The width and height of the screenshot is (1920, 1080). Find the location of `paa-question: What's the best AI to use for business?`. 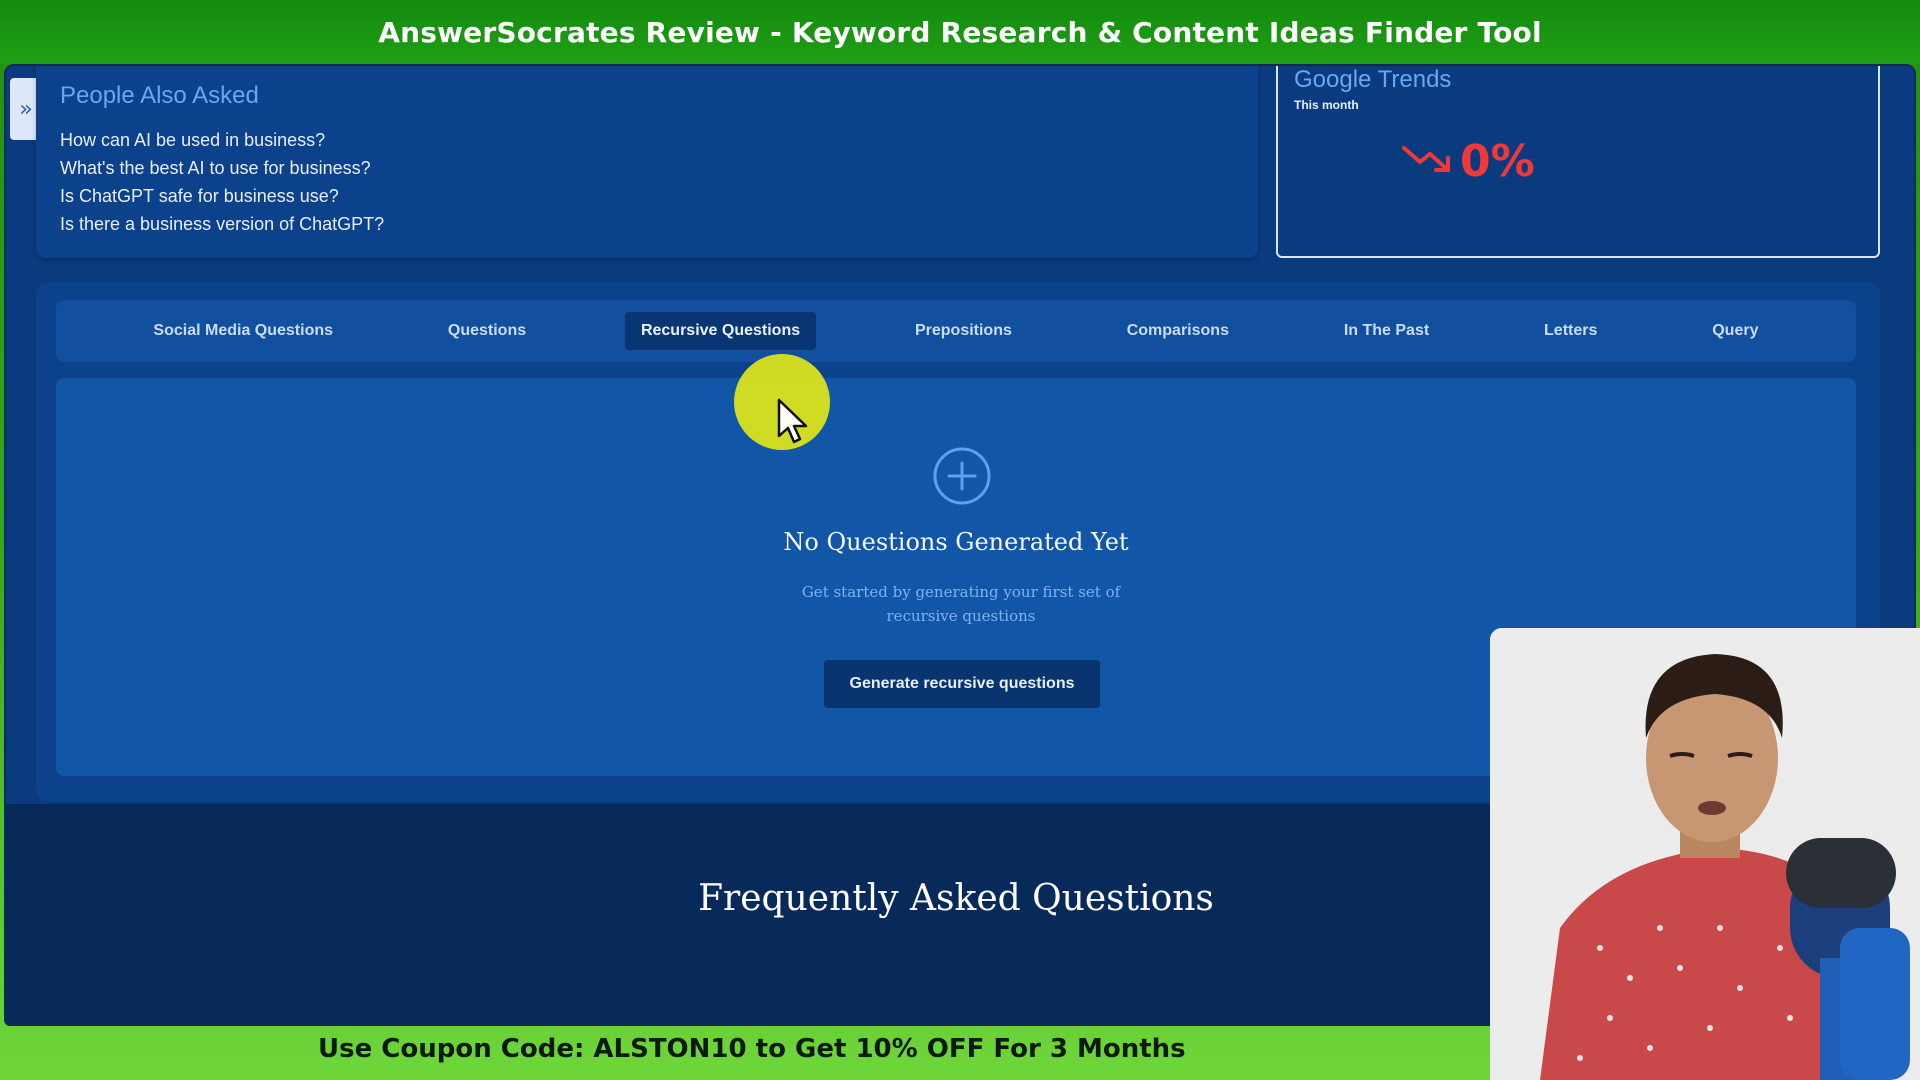

paa-question: What's the best AI to use for business? is located at coordinates (222, 168).